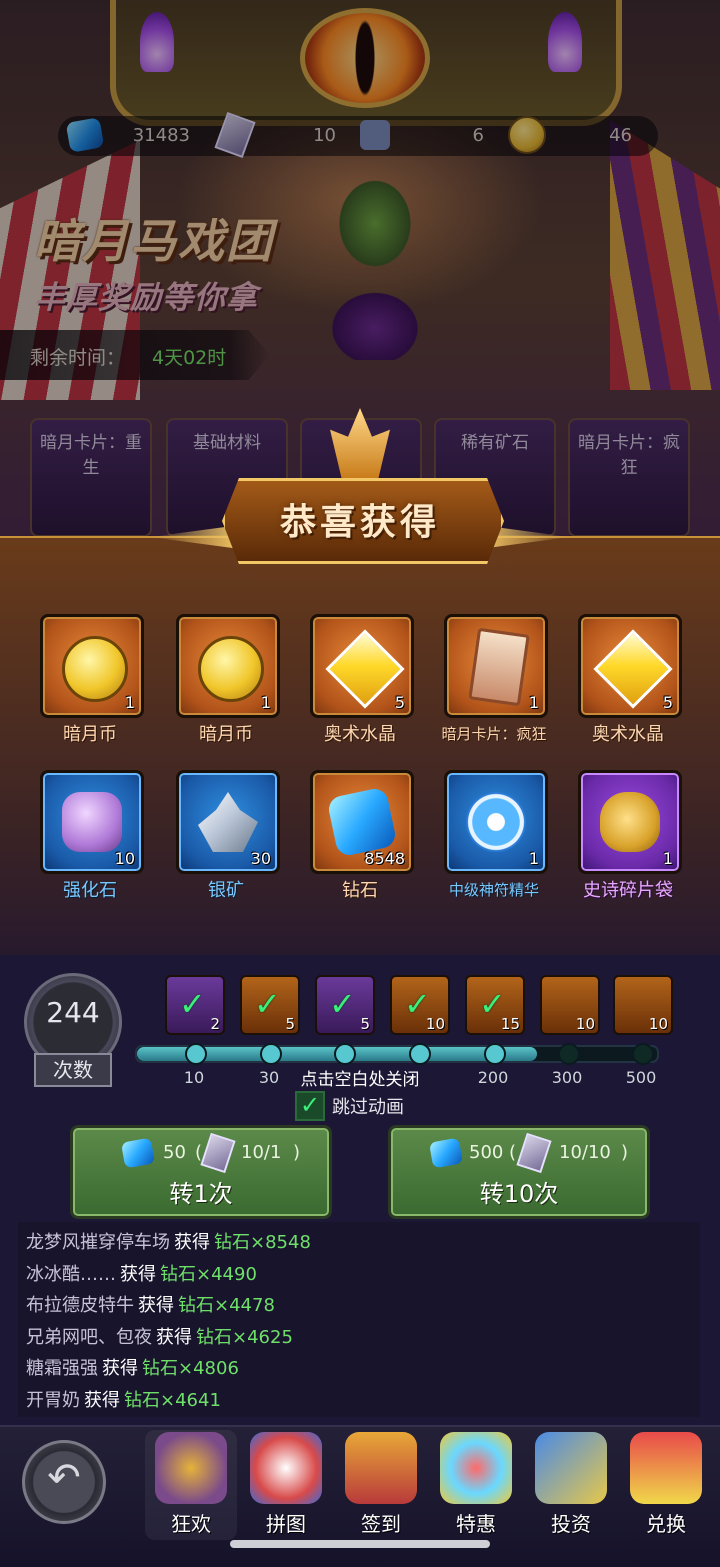 Image resolution: width=720 pixels, height=1567 pixels. I want to click on rune-icon, so click(496, 822).